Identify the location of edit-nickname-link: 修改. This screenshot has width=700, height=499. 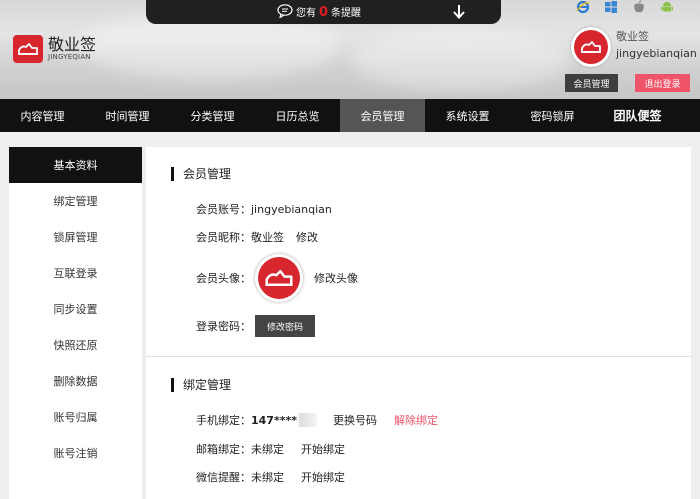
(307, 237).